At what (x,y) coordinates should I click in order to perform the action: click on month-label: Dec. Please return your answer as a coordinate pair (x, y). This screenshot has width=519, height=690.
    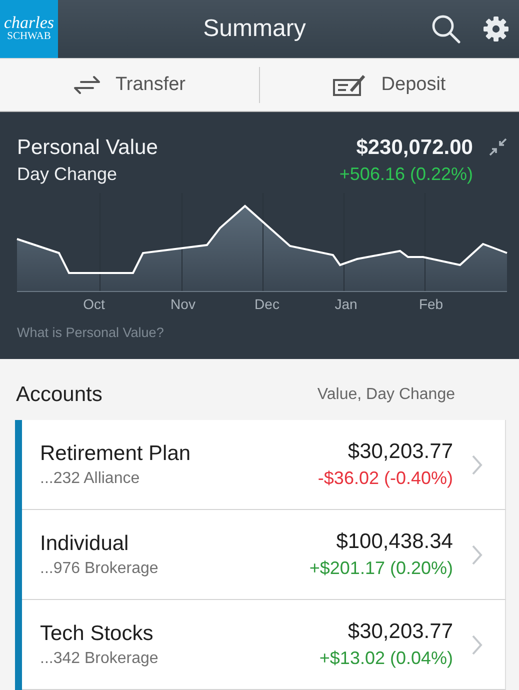
    Looking at the image, I should click on (267, 304).